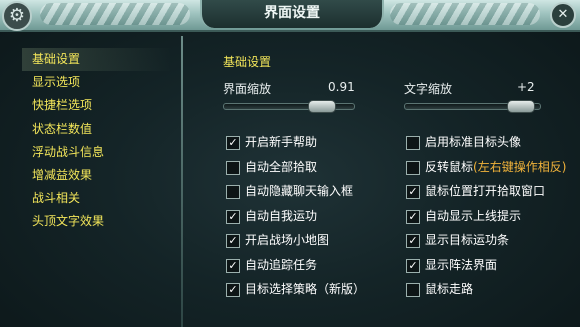  Describe the element at coordinates (247, 89) in the screenshot. I see `ui-scale-label: 界面缩放` at that location.